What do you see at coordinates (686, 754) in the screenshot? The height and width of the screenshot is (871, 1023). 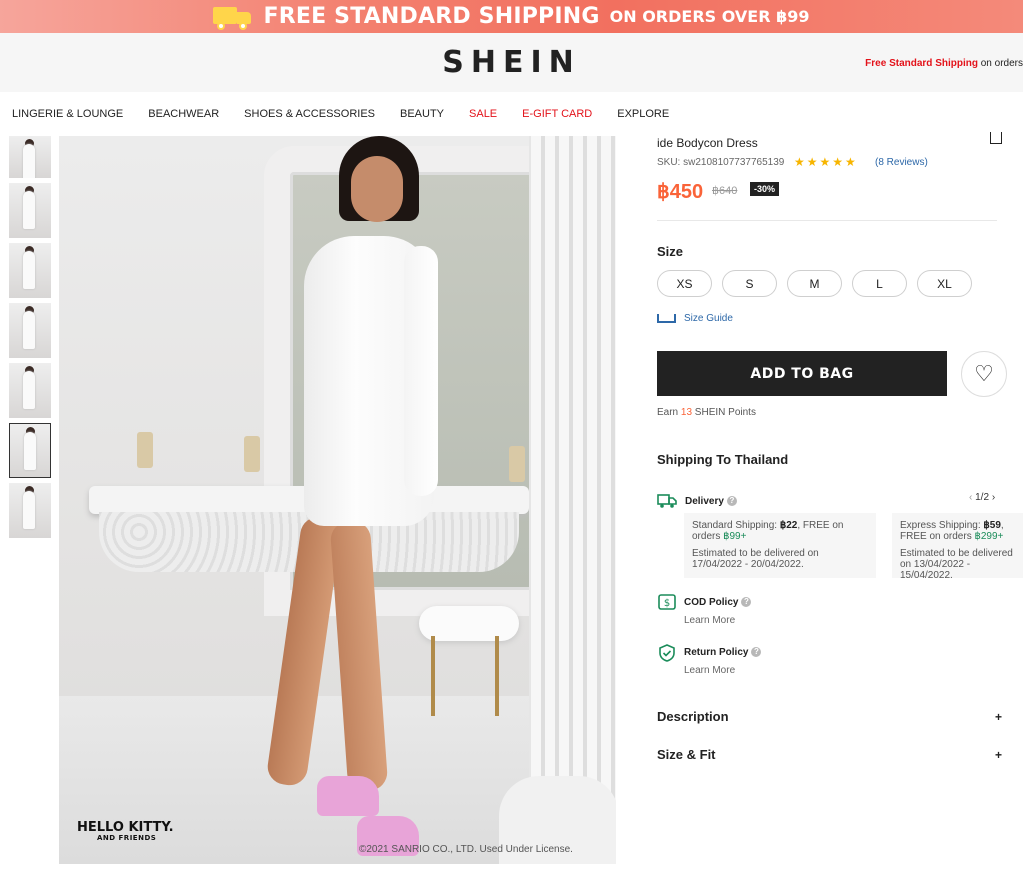 I see `size-fit-accordion: Size & Fit` at bounding box center [686, 754].